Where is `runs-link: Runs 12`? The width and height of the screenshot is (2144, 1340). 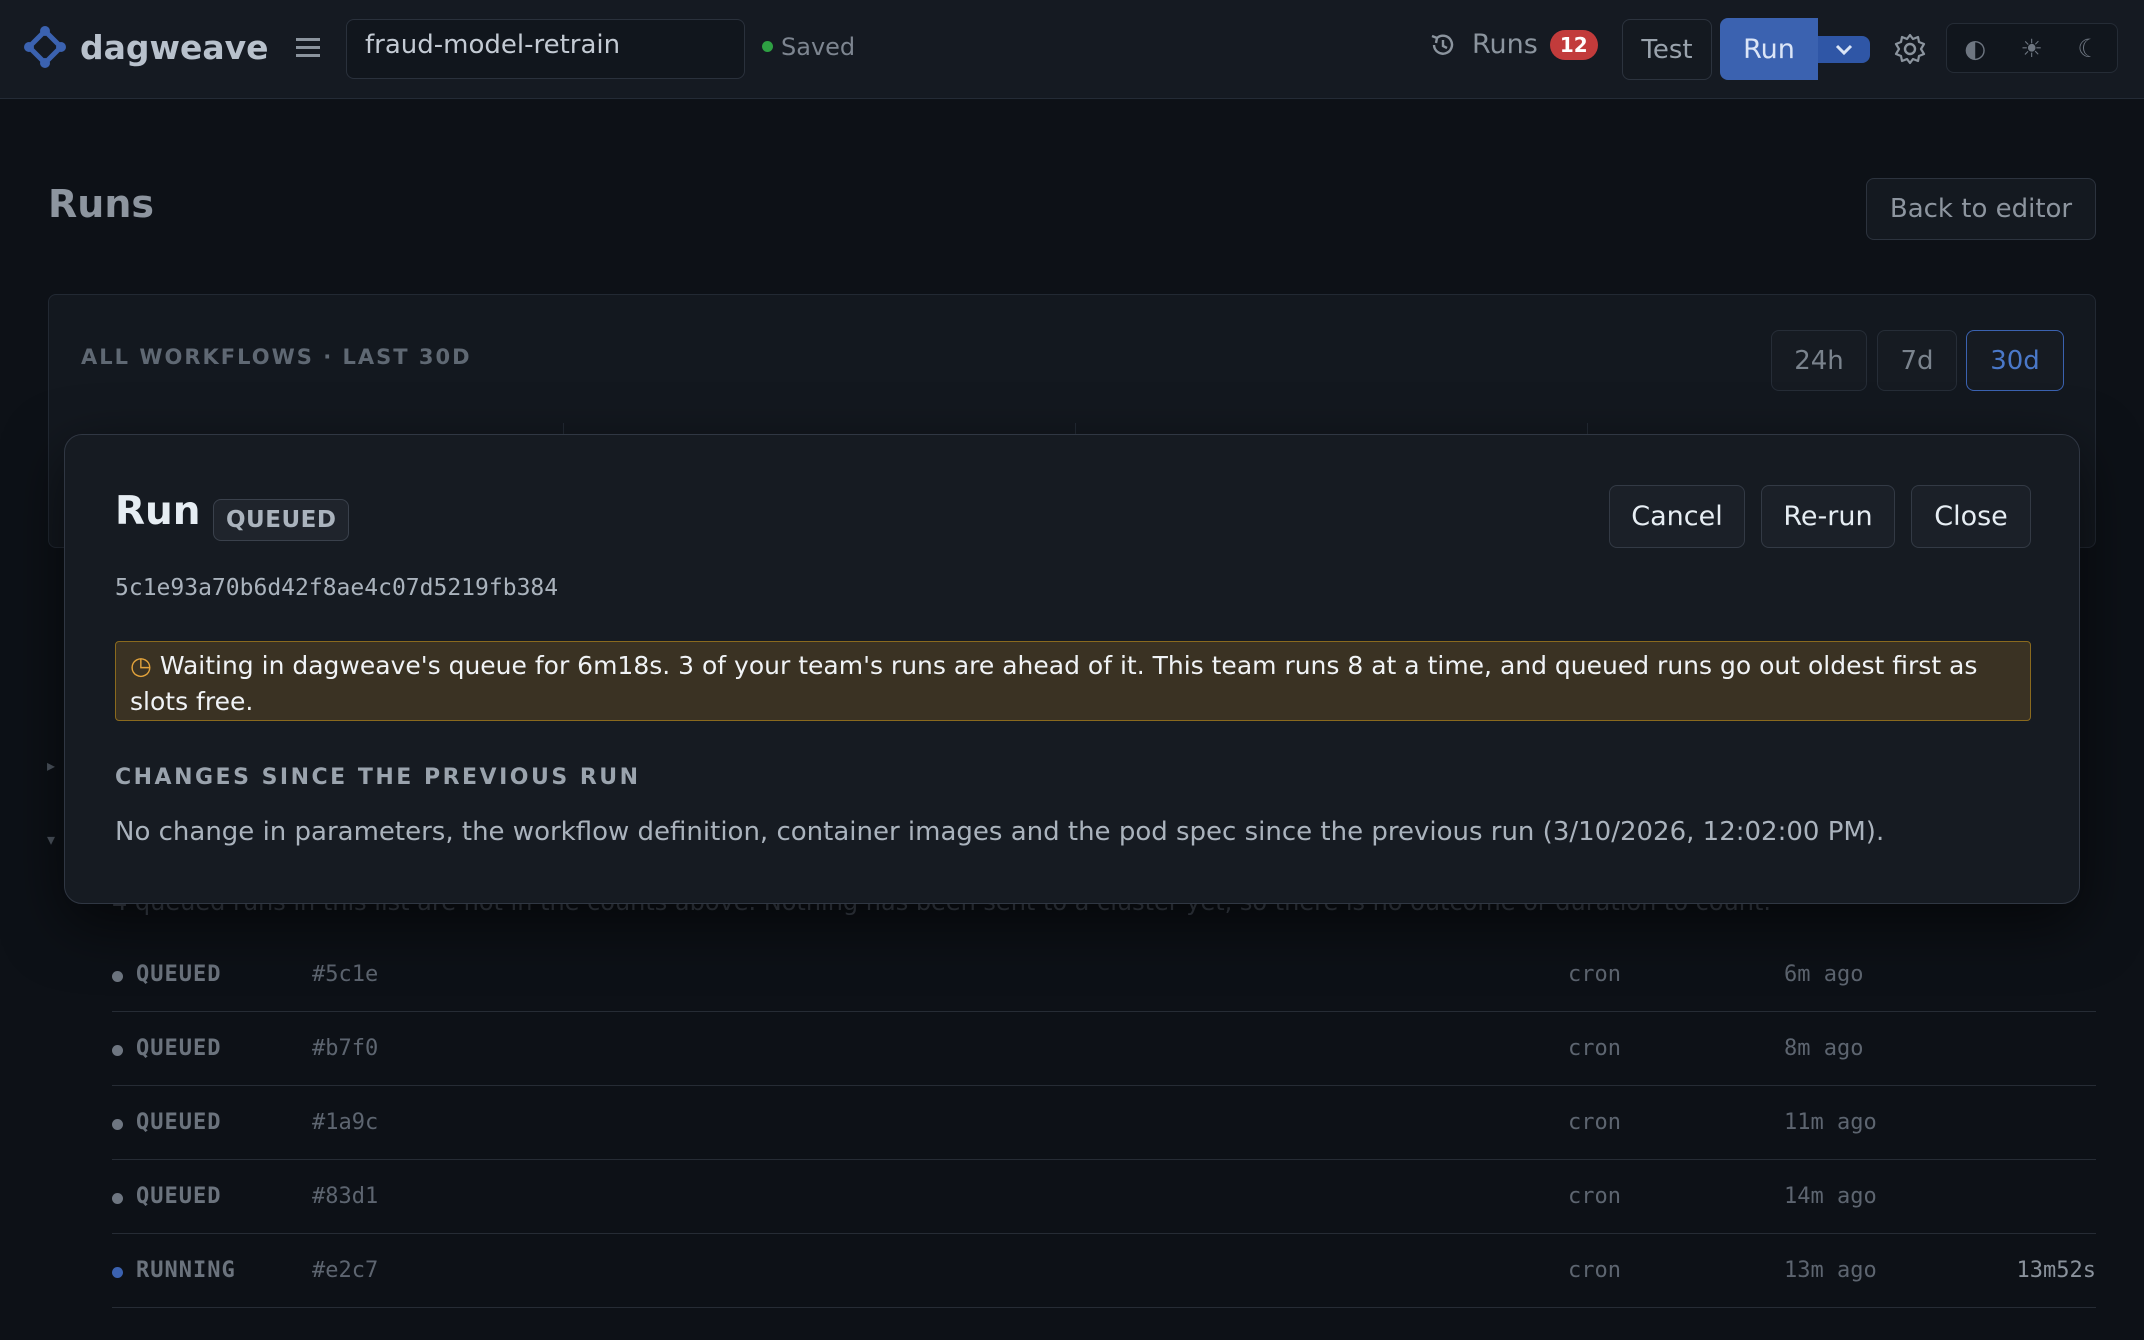 runs-link: Runs 12 is located at coordinates (1513, 44).